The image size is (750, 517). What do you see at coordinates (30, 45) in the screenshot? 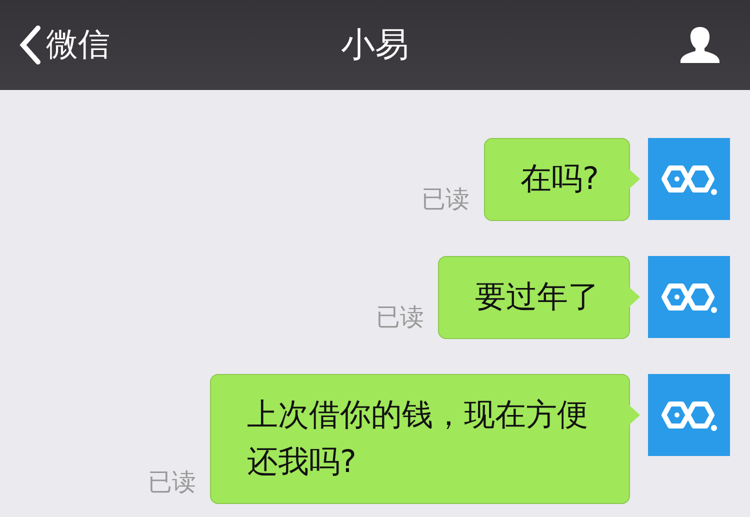
I see `back-chevron-icon` at bounding box center [30, 45].